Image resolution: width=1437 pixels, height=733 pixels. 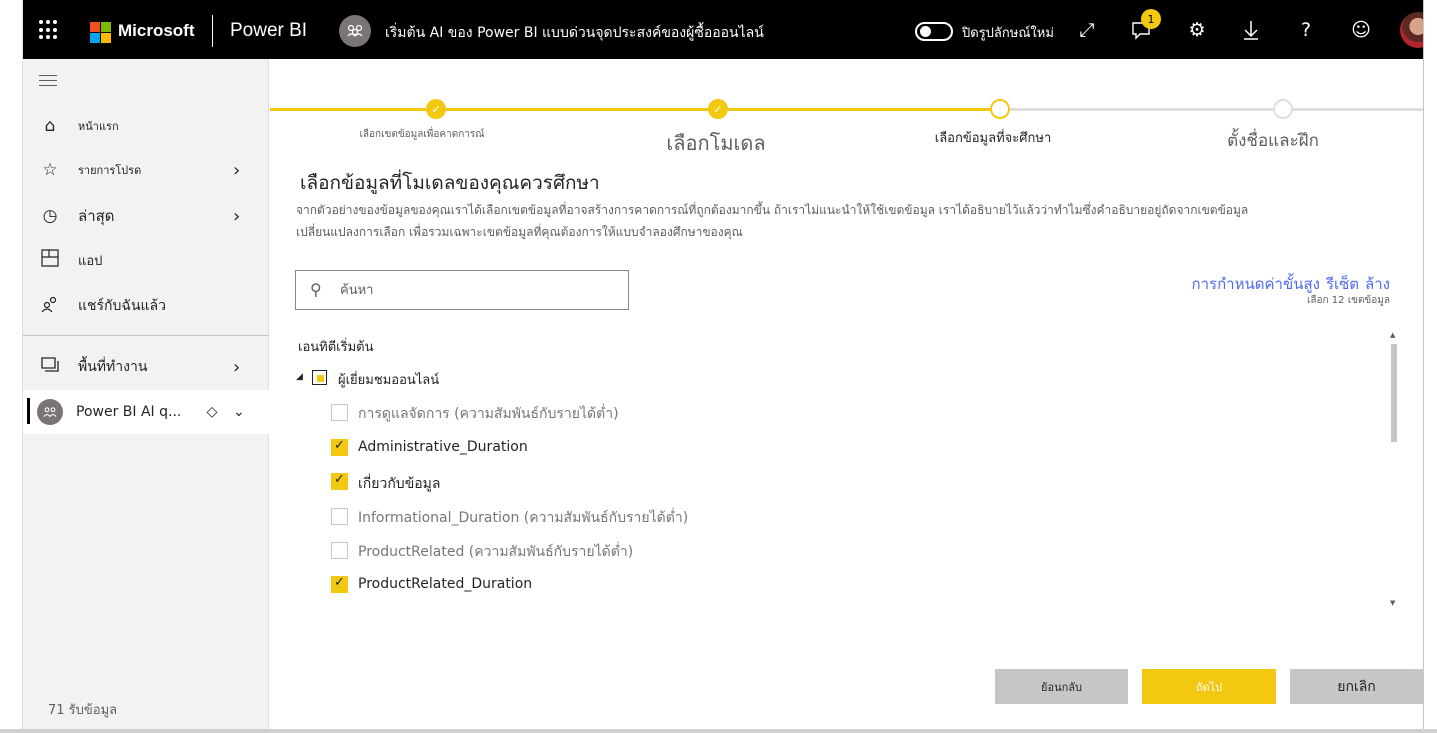 What do you see at coordinates (50, 367) in the screenshot?
I see `workspaces-icon` at bounding box center [50, 367].